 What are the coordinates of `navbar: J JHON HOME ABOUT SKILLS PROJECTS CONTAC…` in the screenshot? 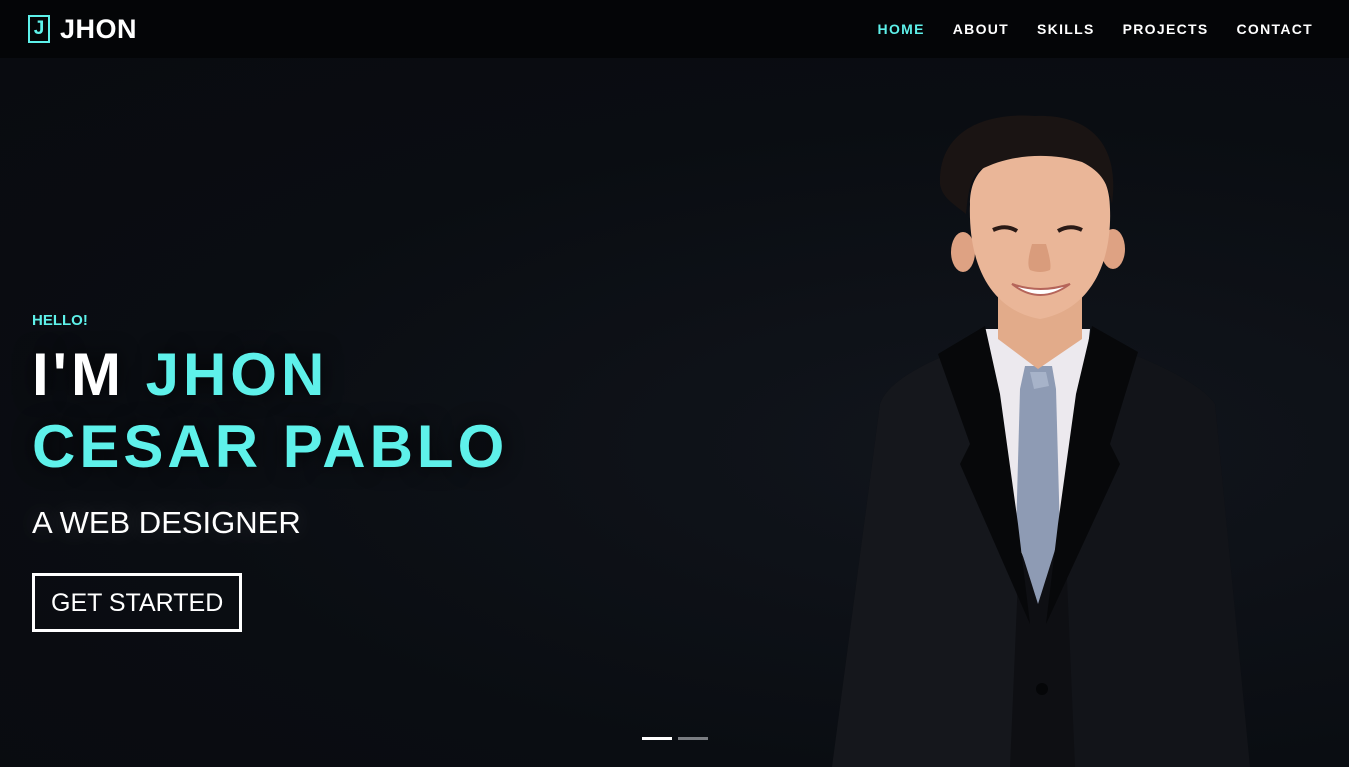 It's located at (674, 29).